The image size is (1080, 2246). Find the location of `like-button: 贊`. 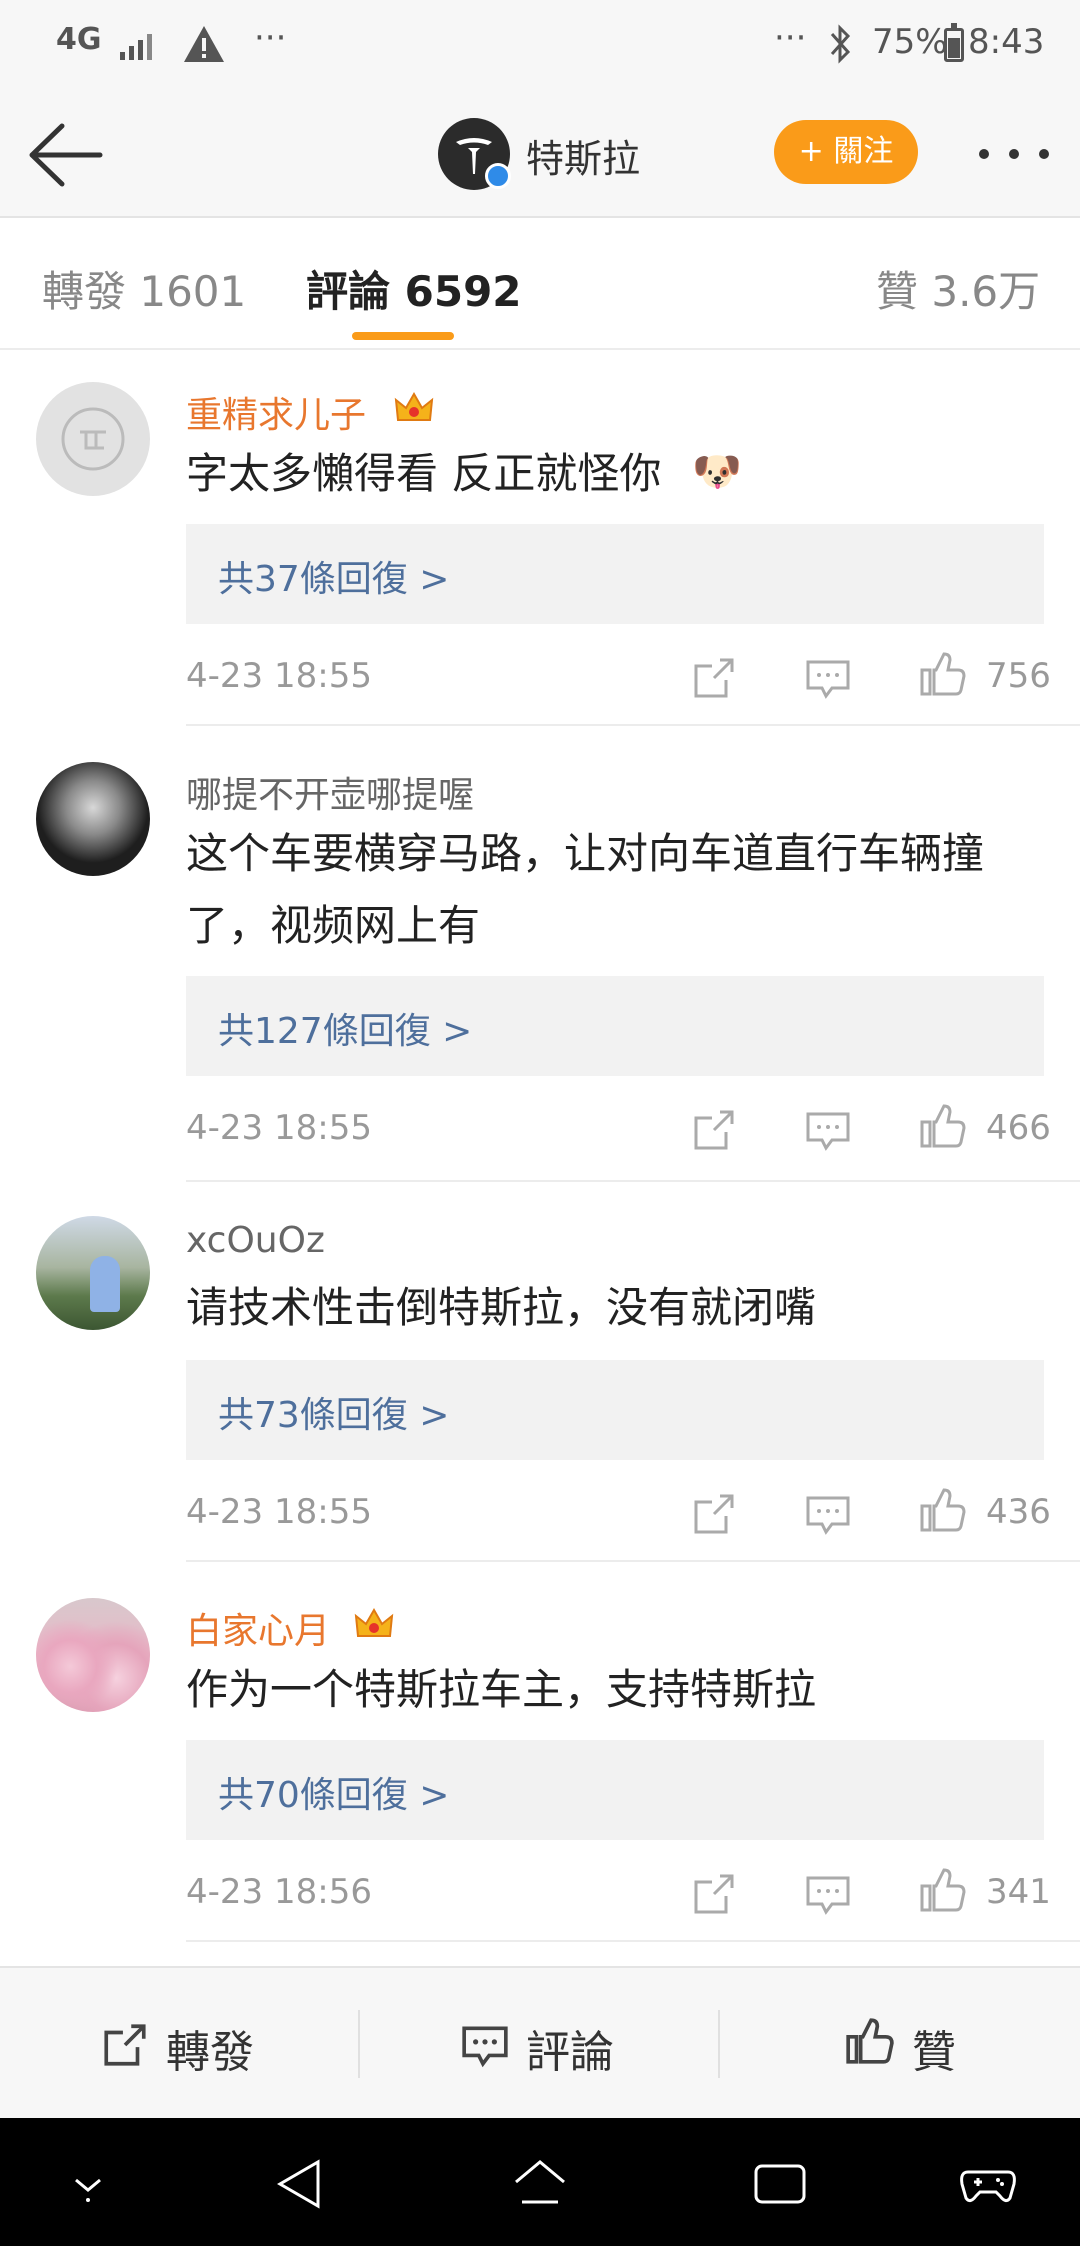

like-button: 贊 is located at coordinates (900, 2044).